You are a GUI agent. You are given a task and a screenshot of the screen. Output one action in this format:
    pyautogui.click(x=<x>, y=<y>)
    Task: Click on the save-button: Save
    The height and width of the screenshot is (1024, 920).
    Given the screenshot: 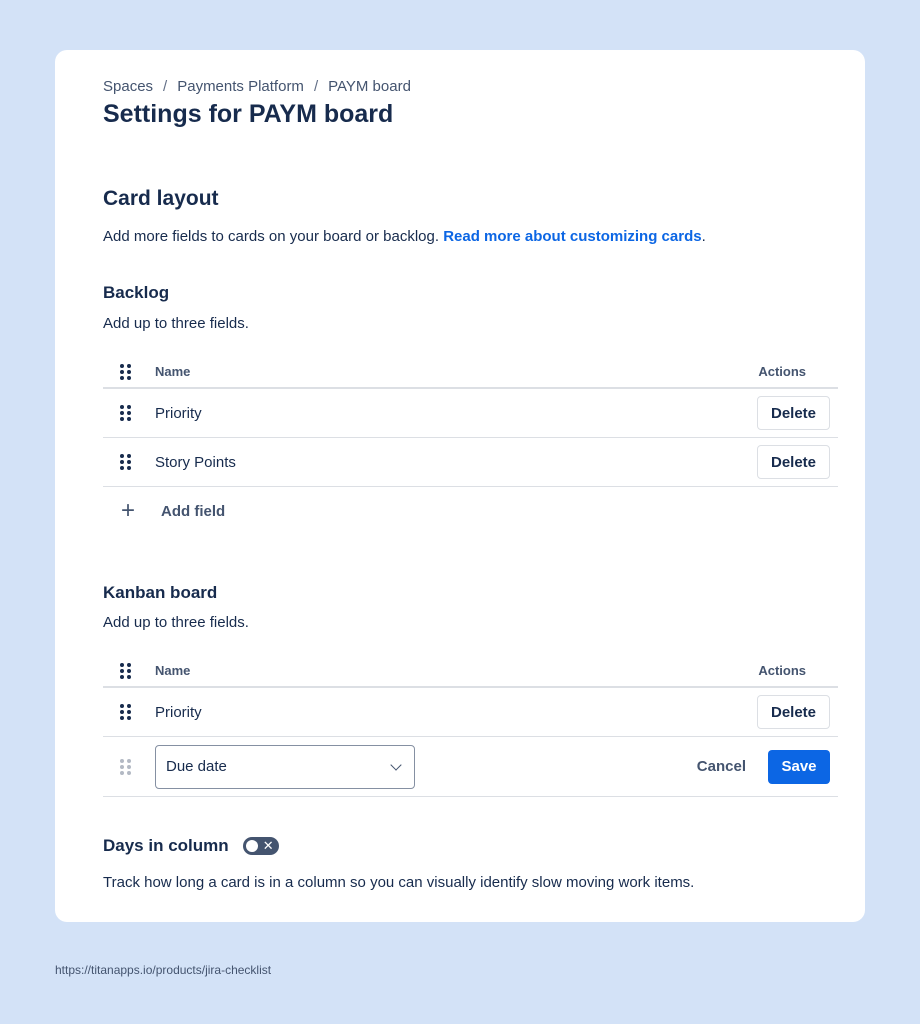 What is the action you would take?
    pyautogui.click(x=799, y=766)
    